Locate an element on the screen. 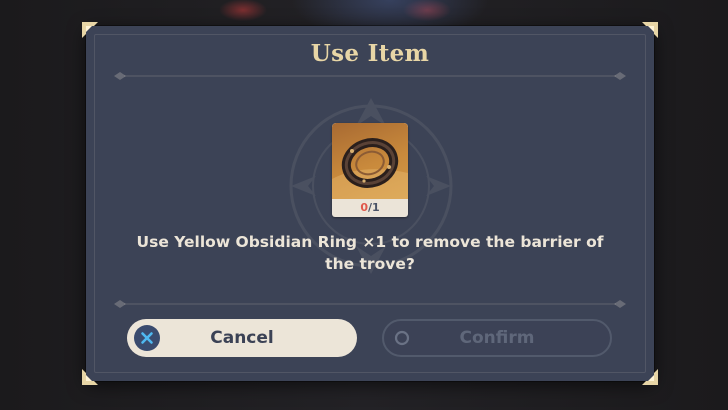 The height and width of the screenshot is (410, 728). item-count-have: 0 is located at coordinates (364, 207).